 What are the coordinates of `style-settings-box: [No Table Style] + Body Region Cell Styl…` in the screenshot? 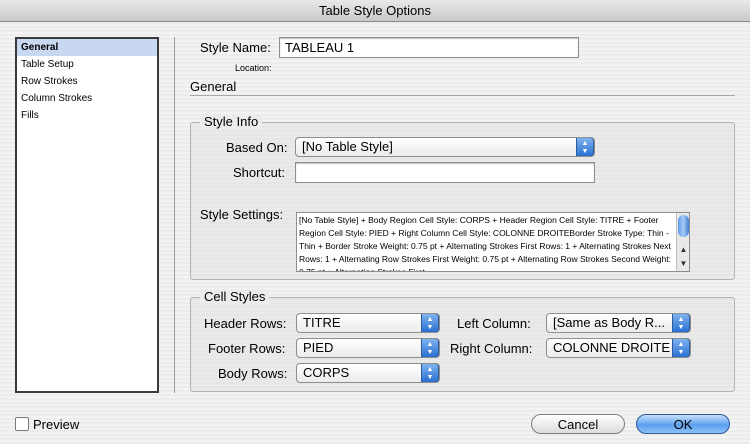 It's located at (493, 242).